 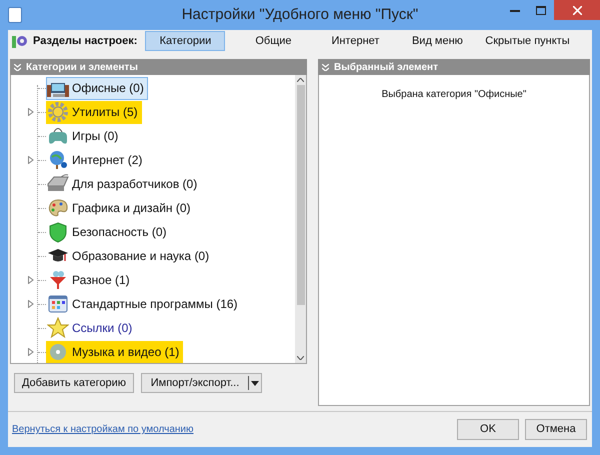 I want to click on window-title: Настройки "Удобного меню "Пуск", so click(x=300, y=14).